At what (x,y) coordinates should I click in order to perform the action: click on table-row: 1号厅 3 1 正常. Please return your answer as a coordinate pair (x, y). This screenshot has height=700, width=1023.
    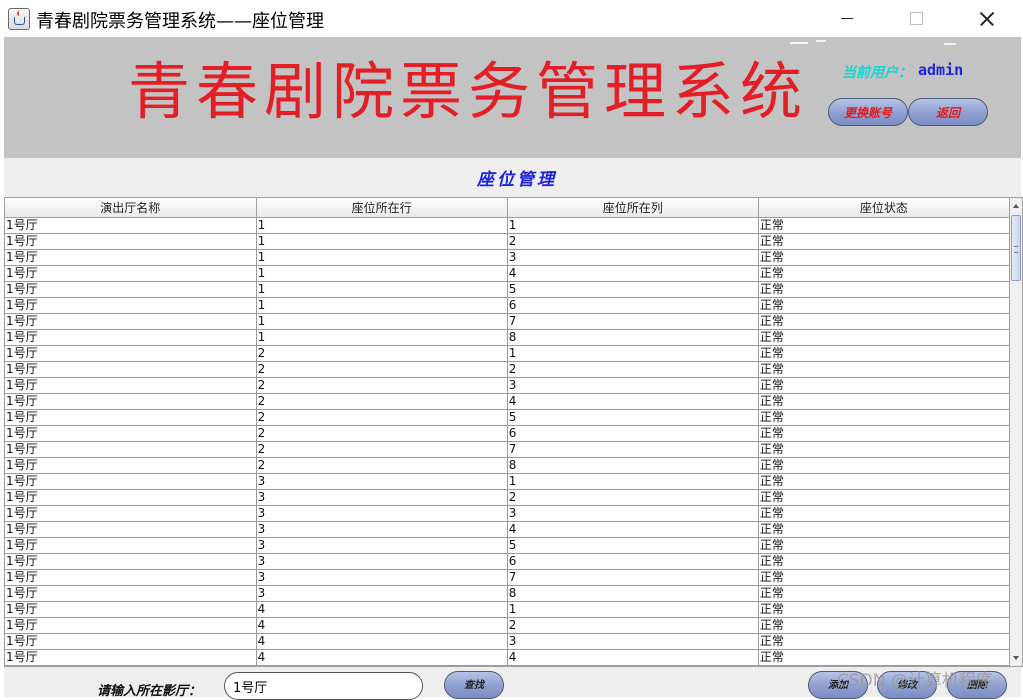
    Looking at the image, I should click on (507, 481).